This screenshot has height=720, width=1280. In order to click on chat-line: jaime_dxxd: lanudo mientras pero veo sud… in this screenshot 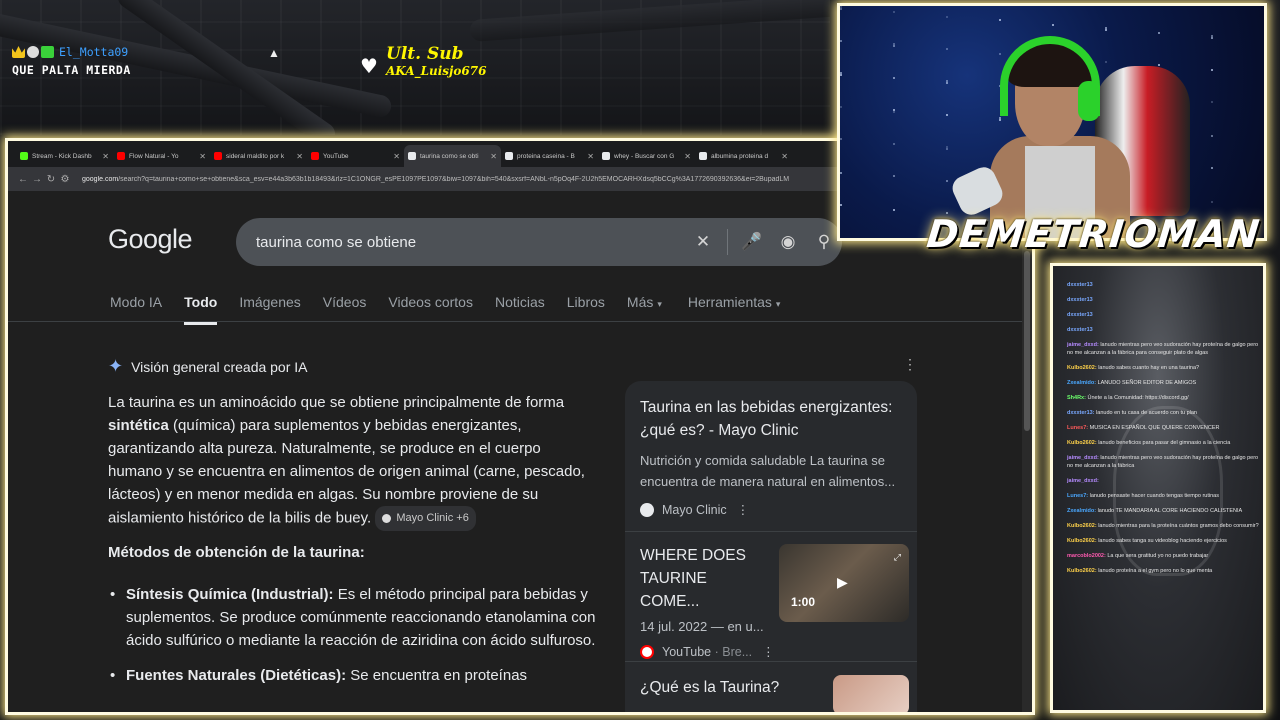, I will do `click(1164, 462)`.